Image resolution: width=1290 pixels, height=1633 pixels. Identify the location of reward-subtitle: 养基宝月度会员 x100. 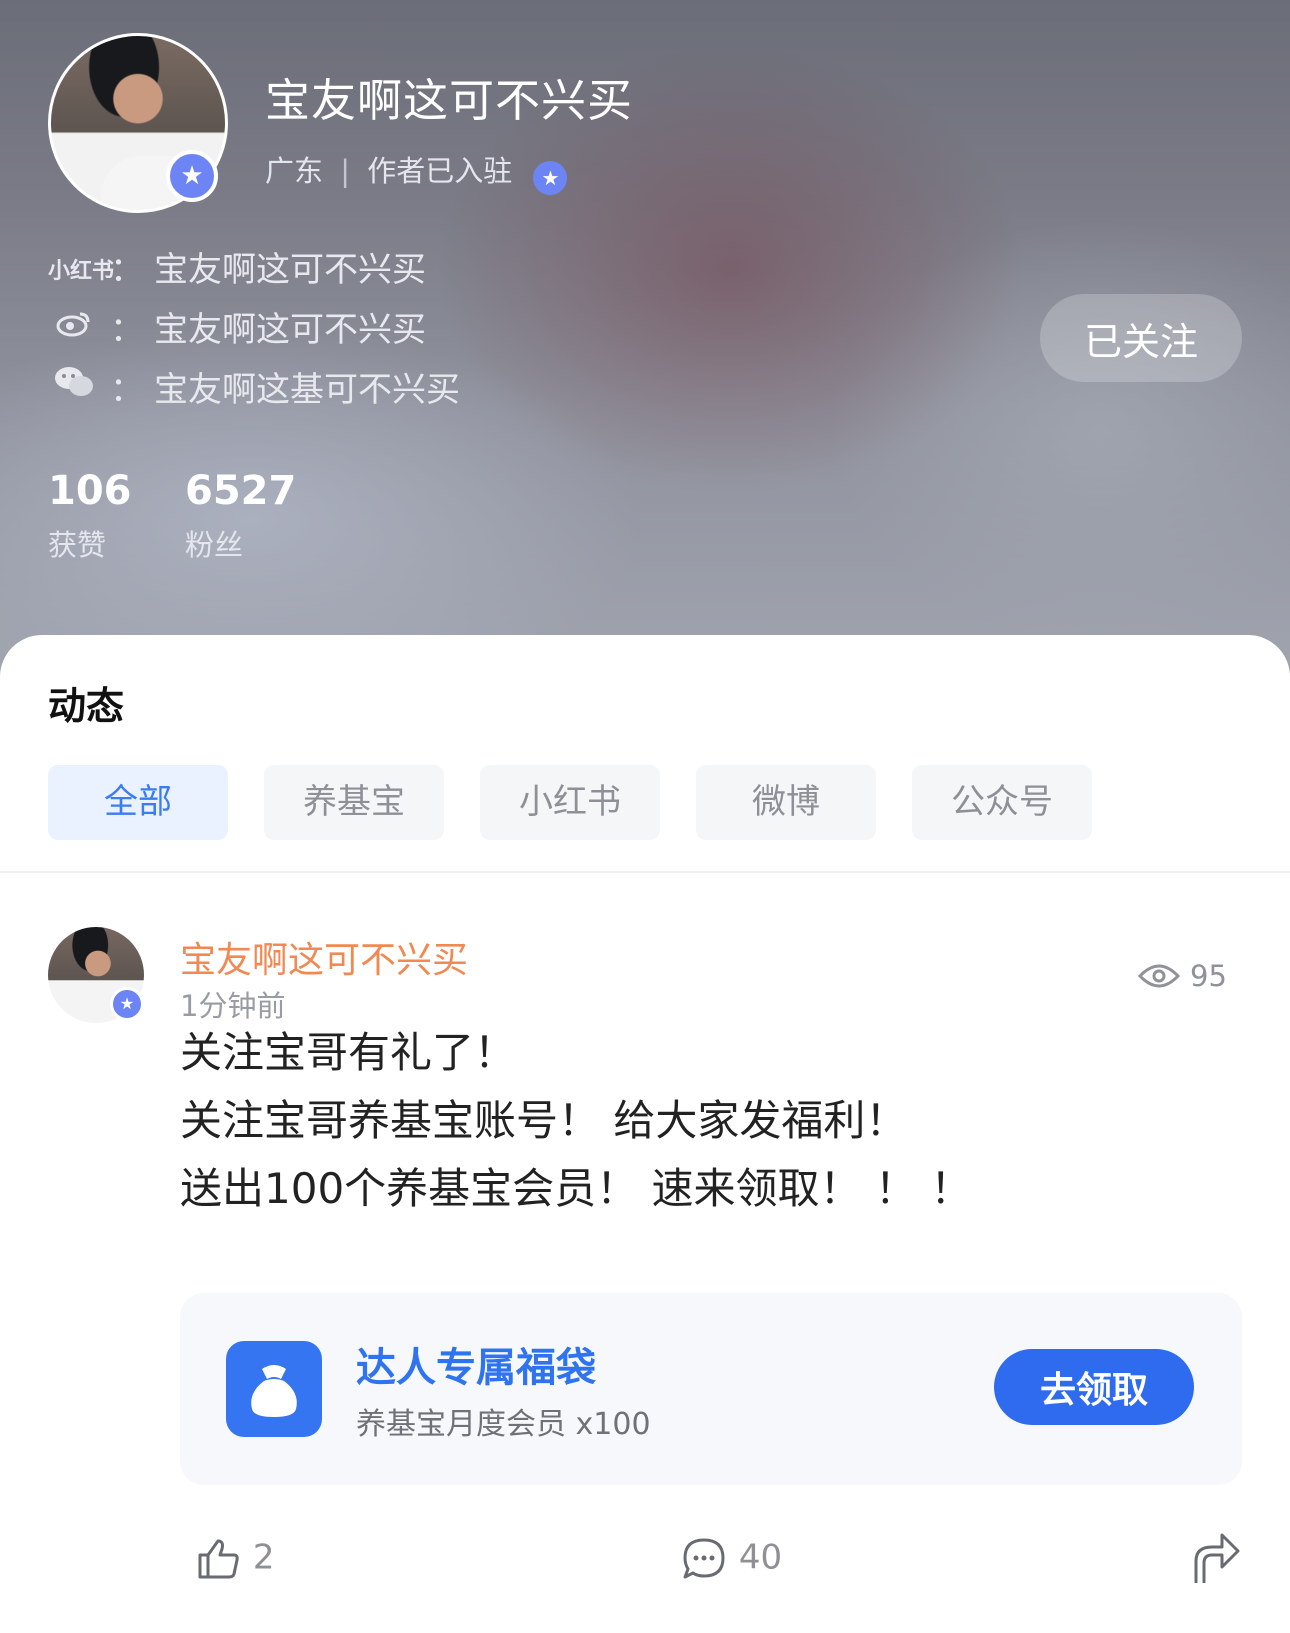
(503, 1424).